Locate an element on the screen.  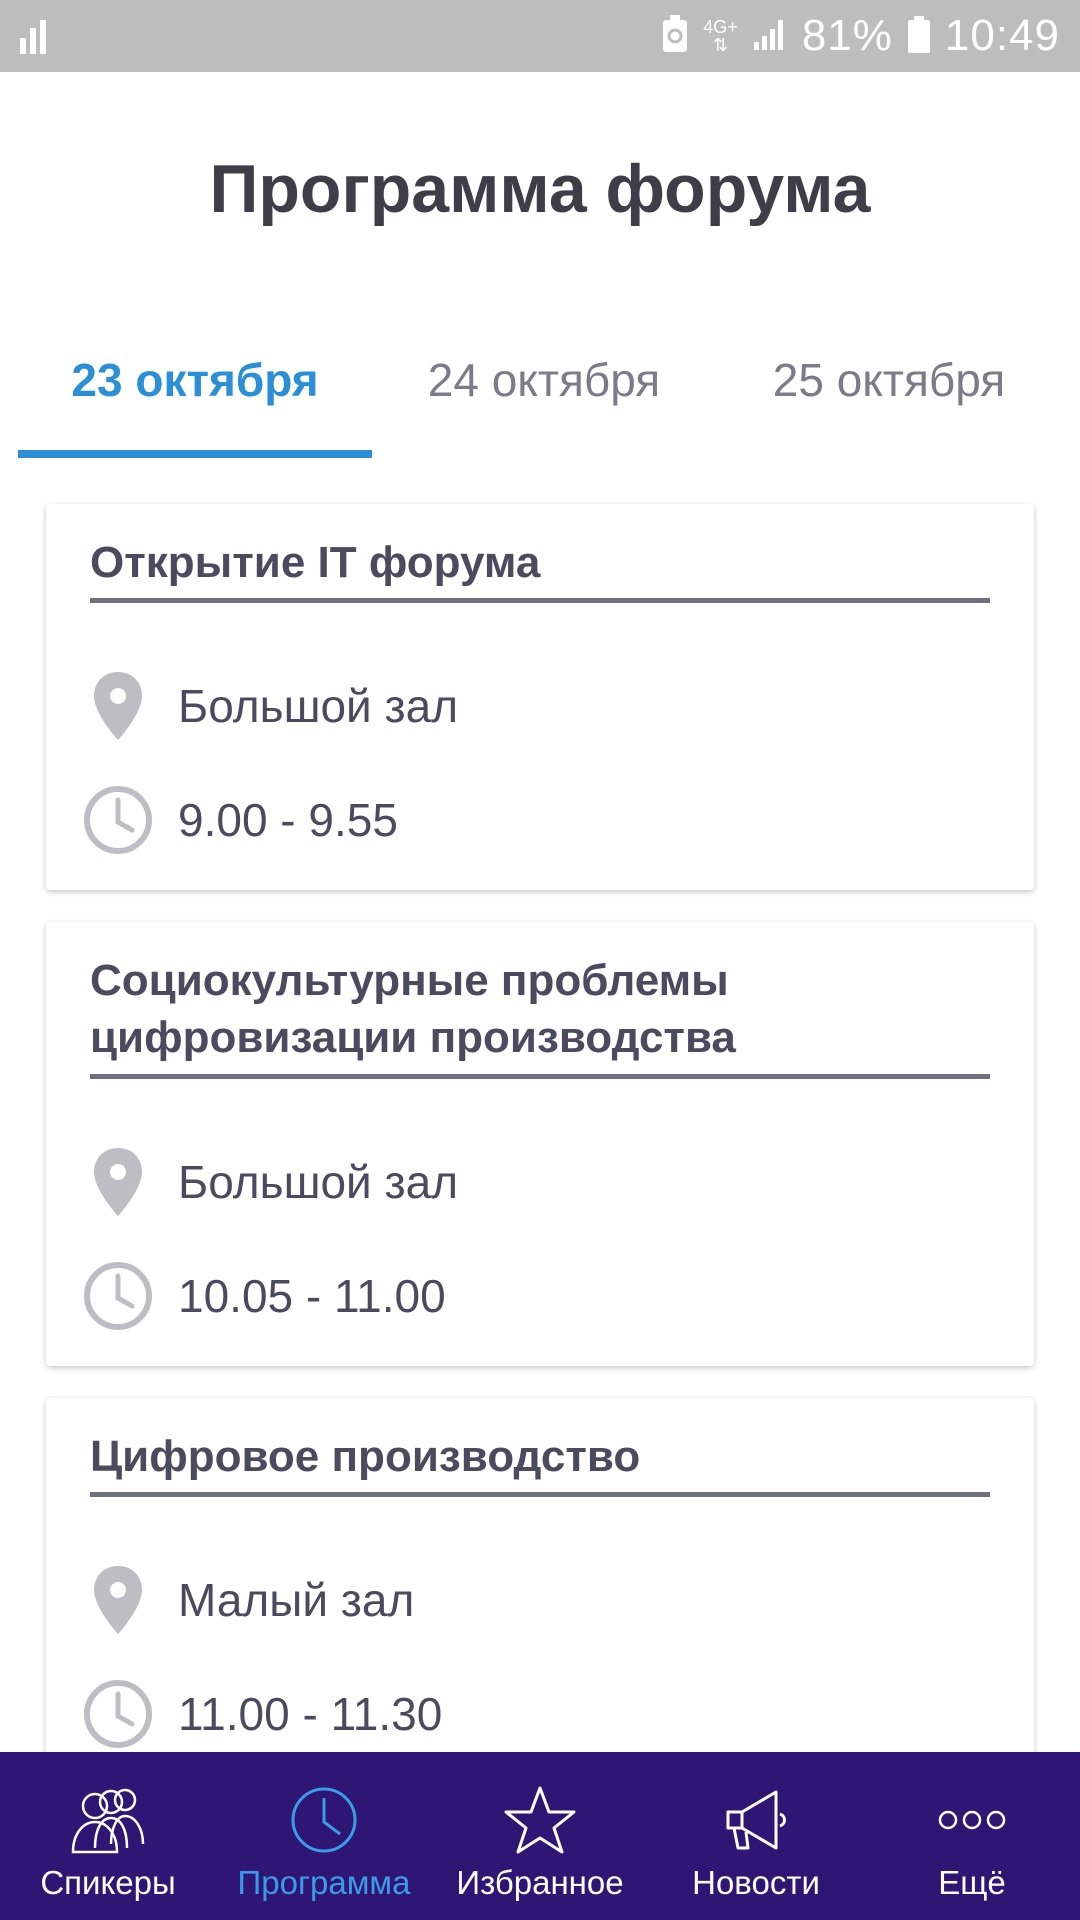
network-type-icon: 4G+ ⇅ is located at coordinates (720, 36).